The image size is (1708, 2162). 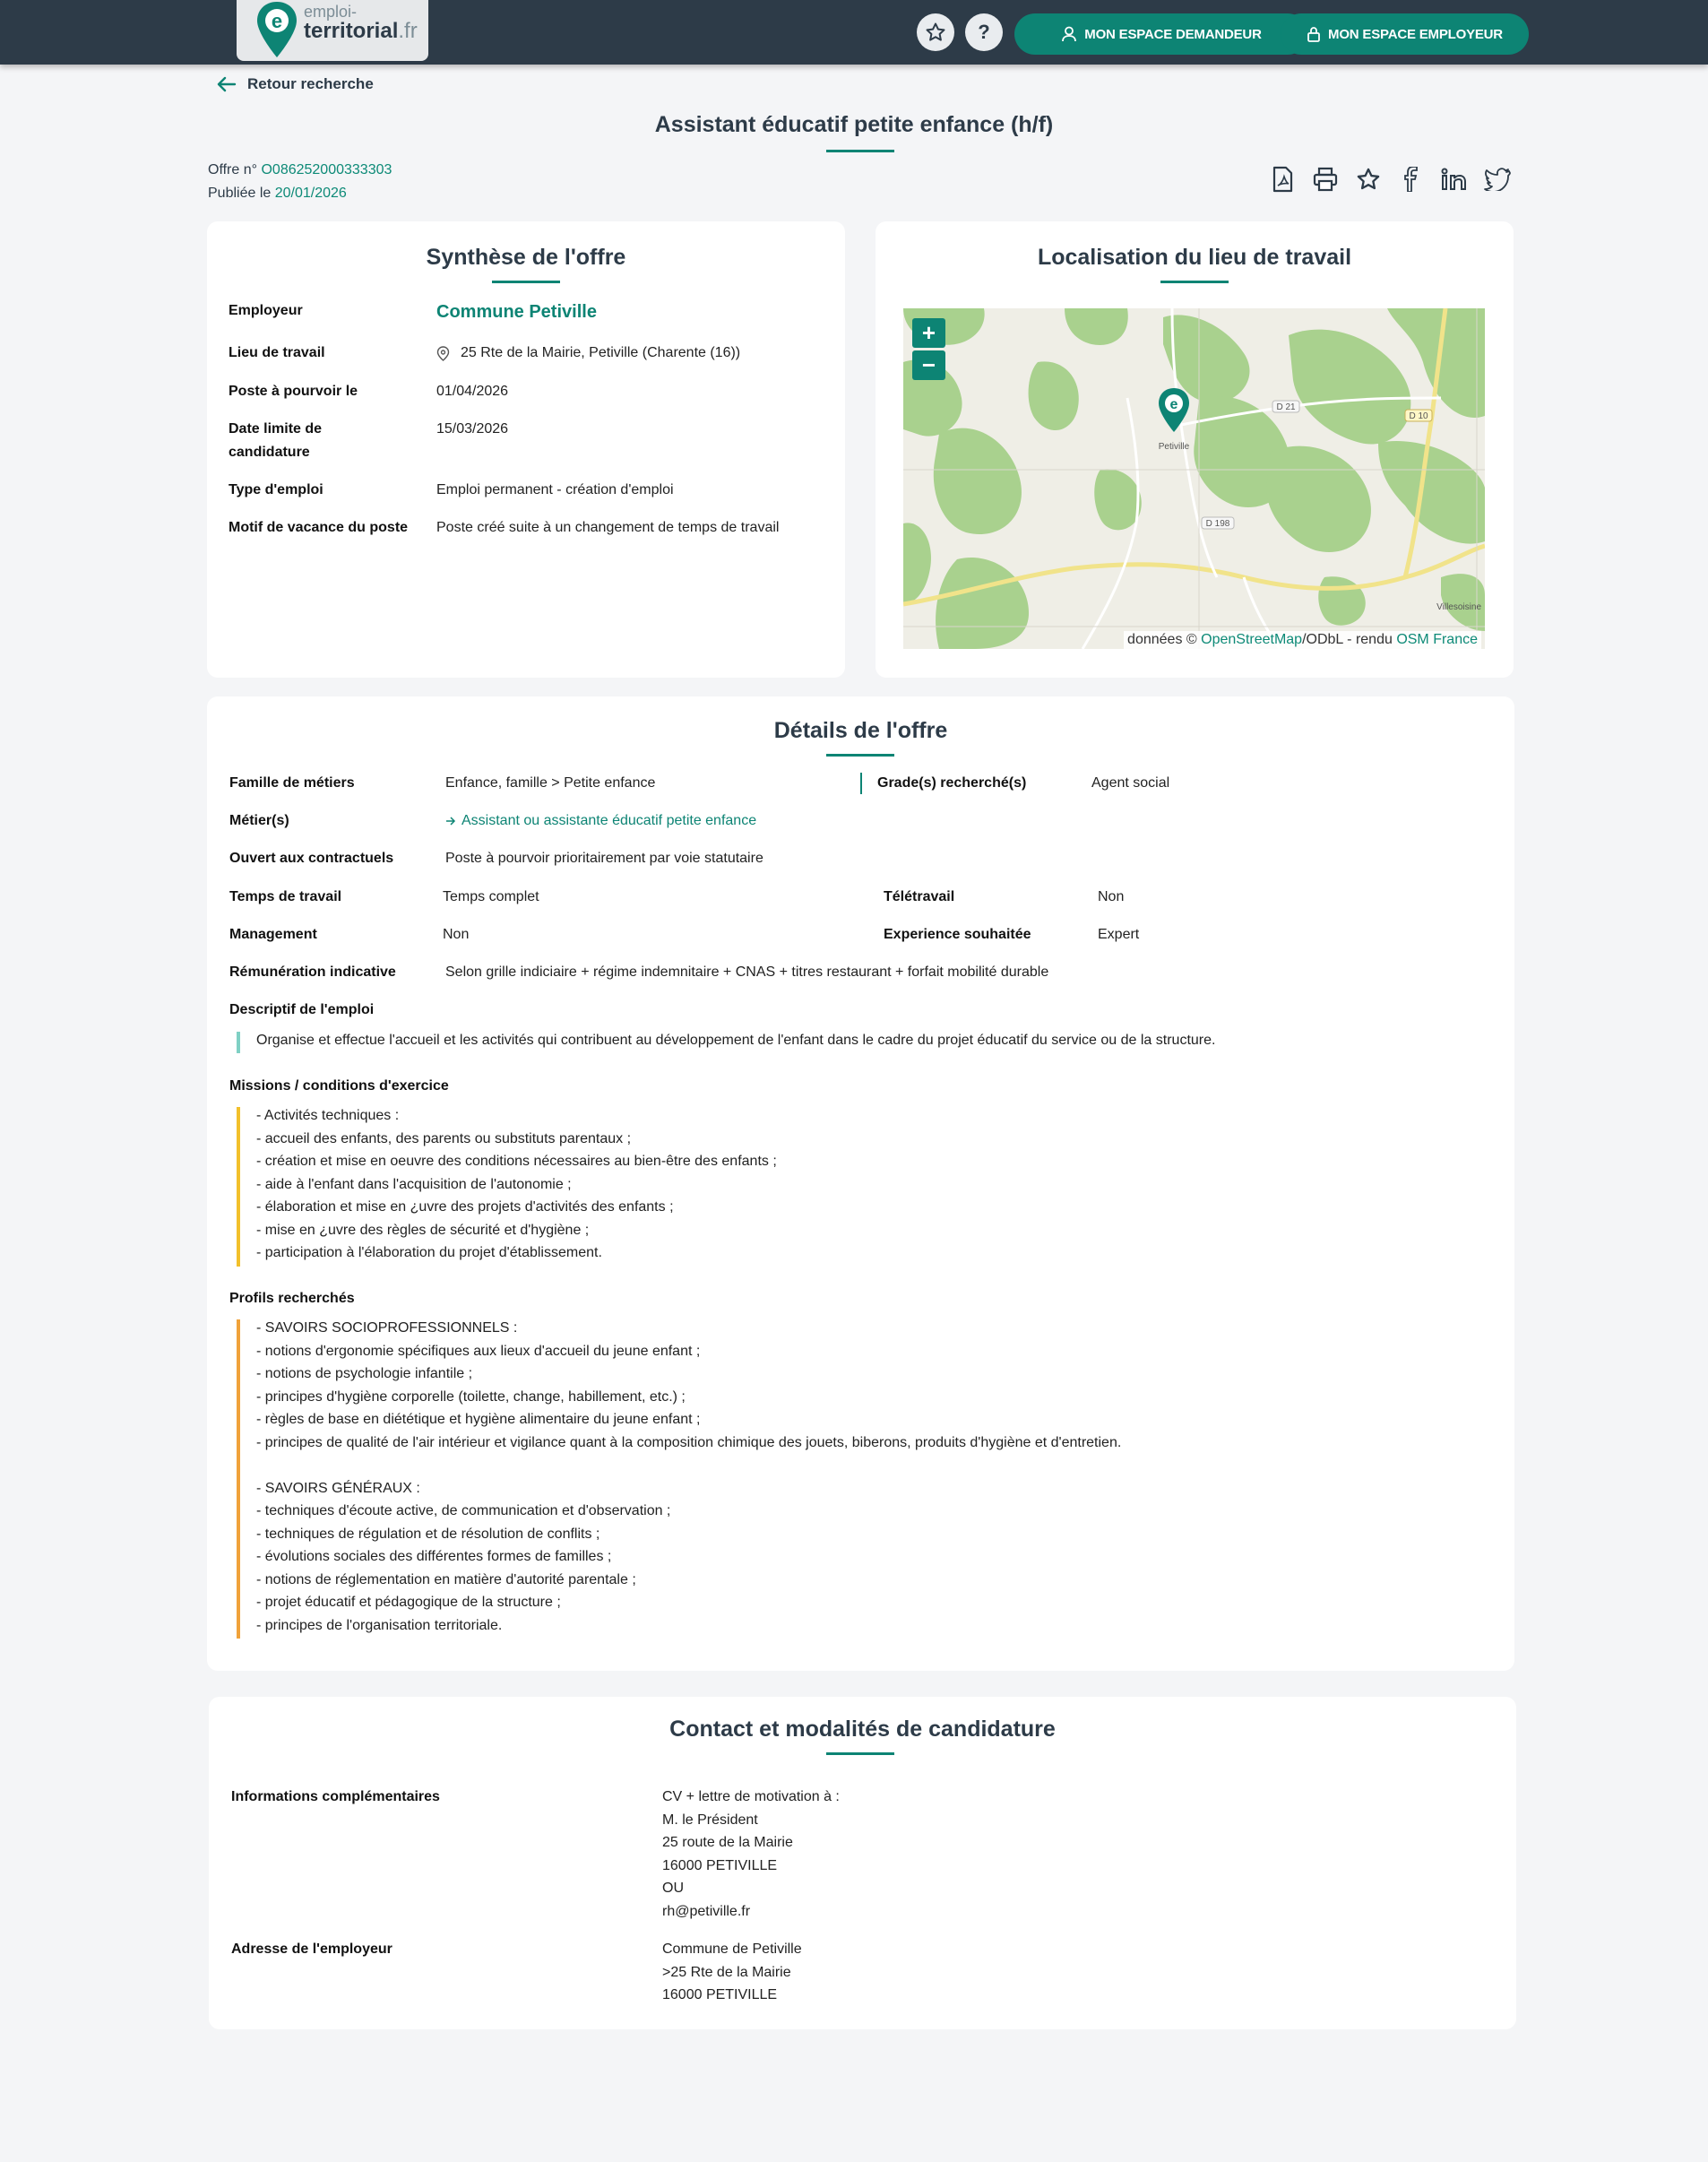 I want to click on espace-demandeur-label: MON ESPACE DEMANDEUR, so click(x=1173, y=34).